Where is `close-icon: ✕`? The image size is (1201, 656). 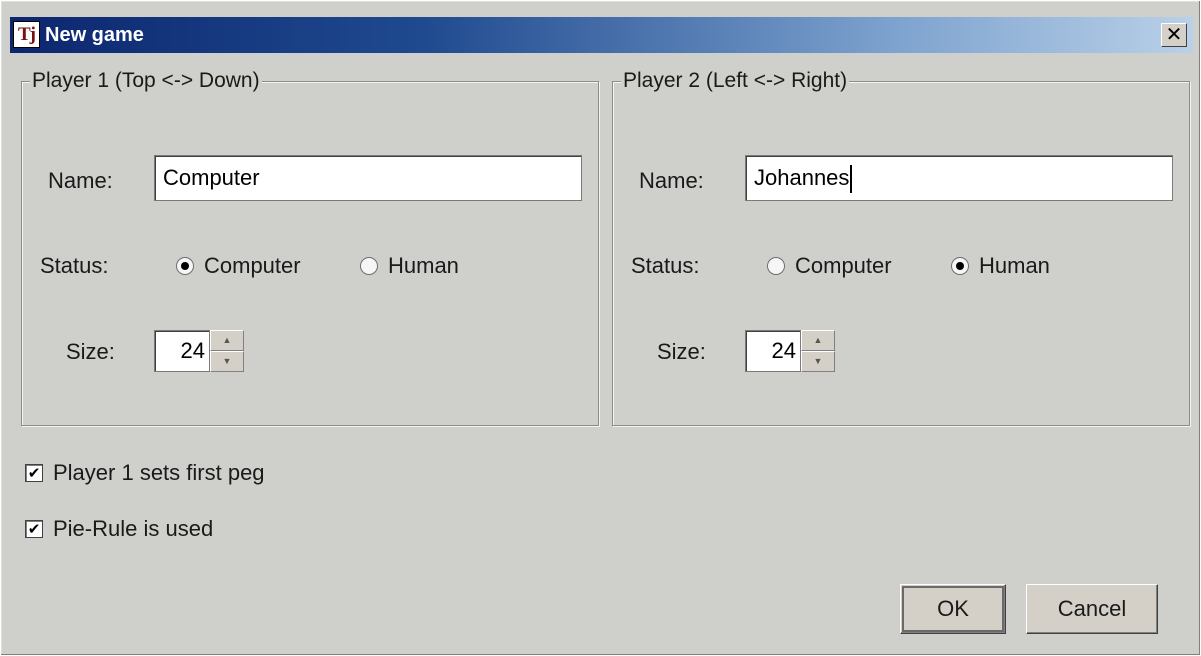
close-icon: ✕ is located at coordinates (1174, 34).